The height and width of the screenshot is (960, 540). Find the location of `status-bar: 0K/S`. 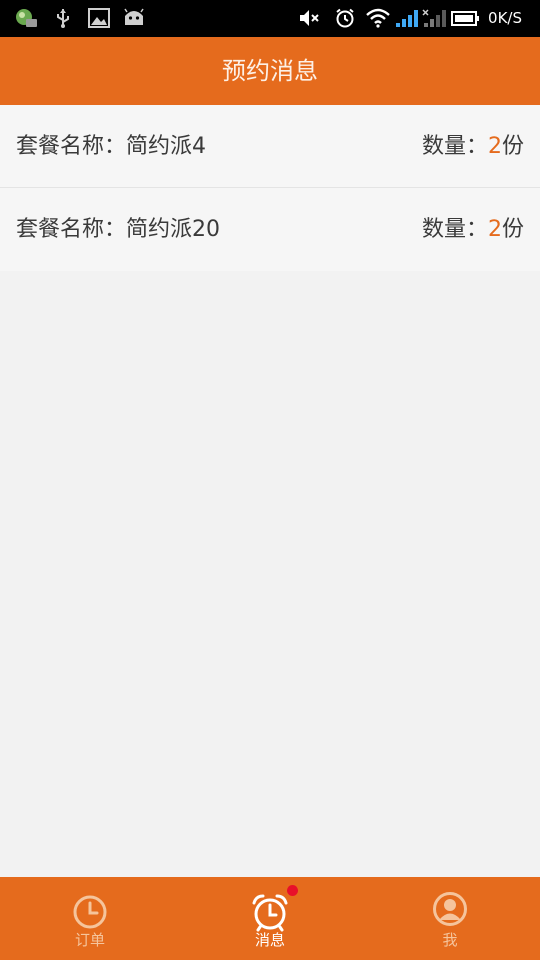

status-bar: 0K/S is located at coordinates (270, 18).